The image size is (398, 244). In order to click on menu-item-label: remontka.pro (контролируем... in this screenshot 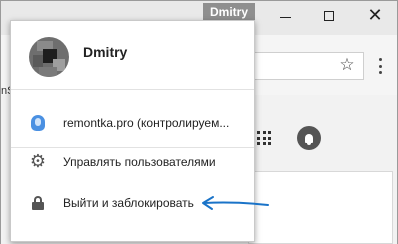, I will do `click(146, 123)`.